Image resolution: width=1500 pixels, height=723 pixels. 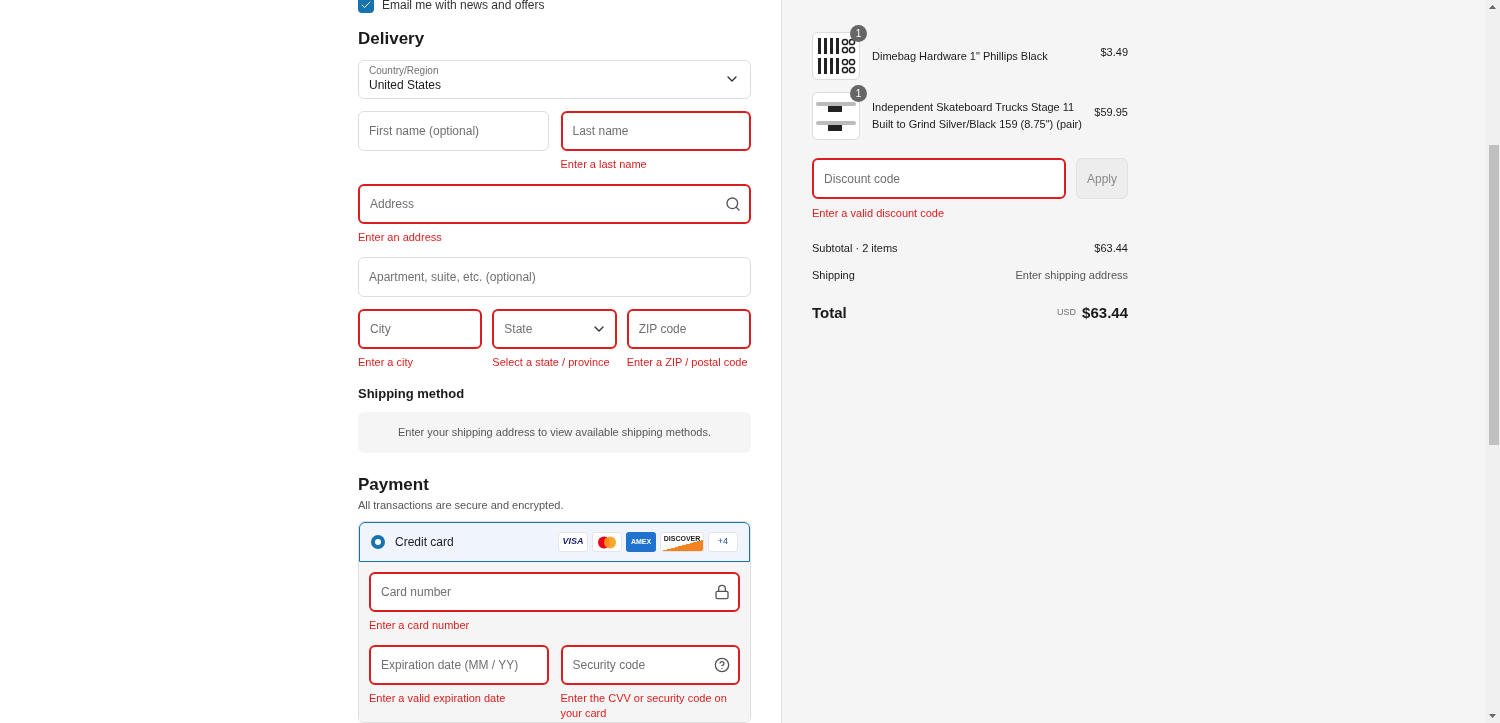 What do you see at coordinates (425, 543) in the screenshot?
I see `credit-card-label: Credit card` at bounding box center [425, 543].